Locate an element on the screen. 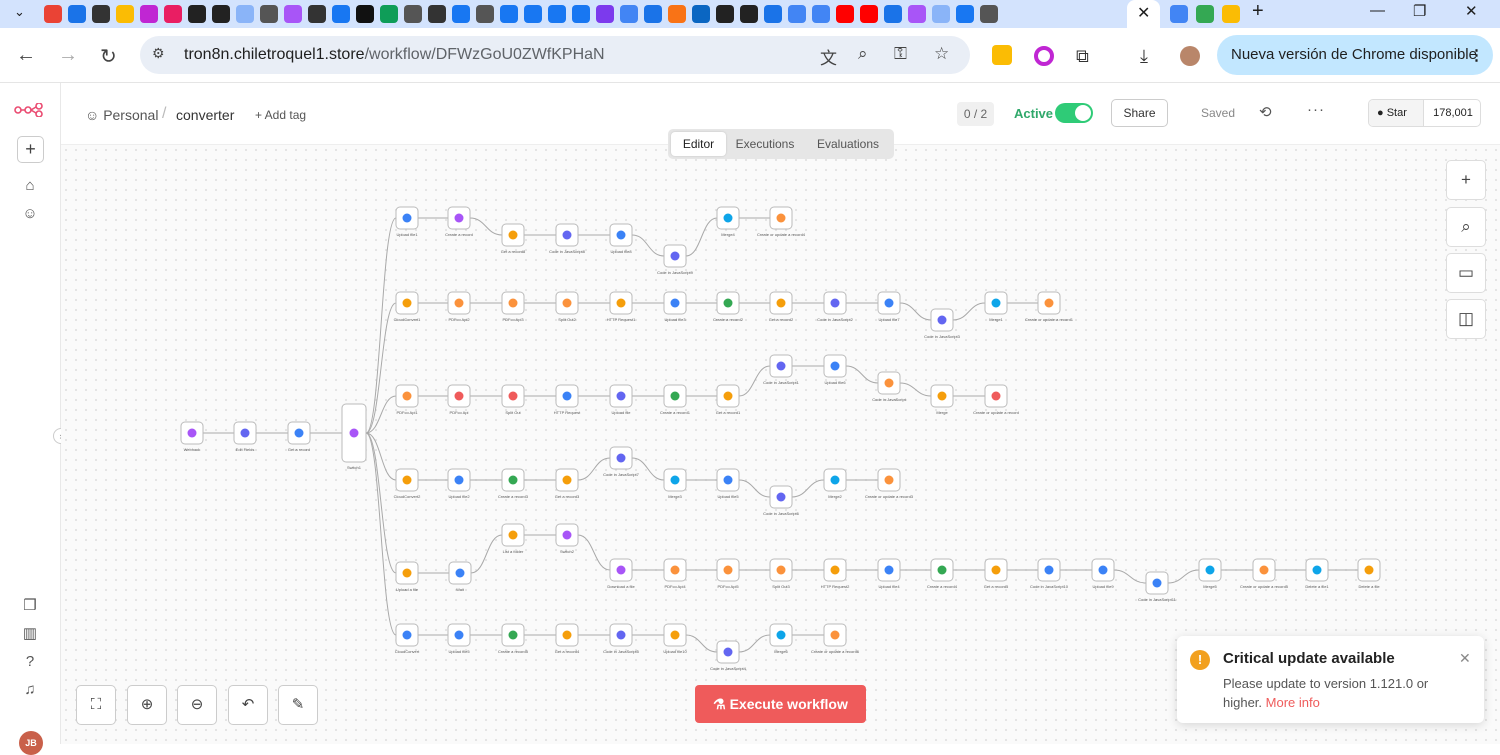  workflow-node: Split Out is located at coordinates (513, 399).